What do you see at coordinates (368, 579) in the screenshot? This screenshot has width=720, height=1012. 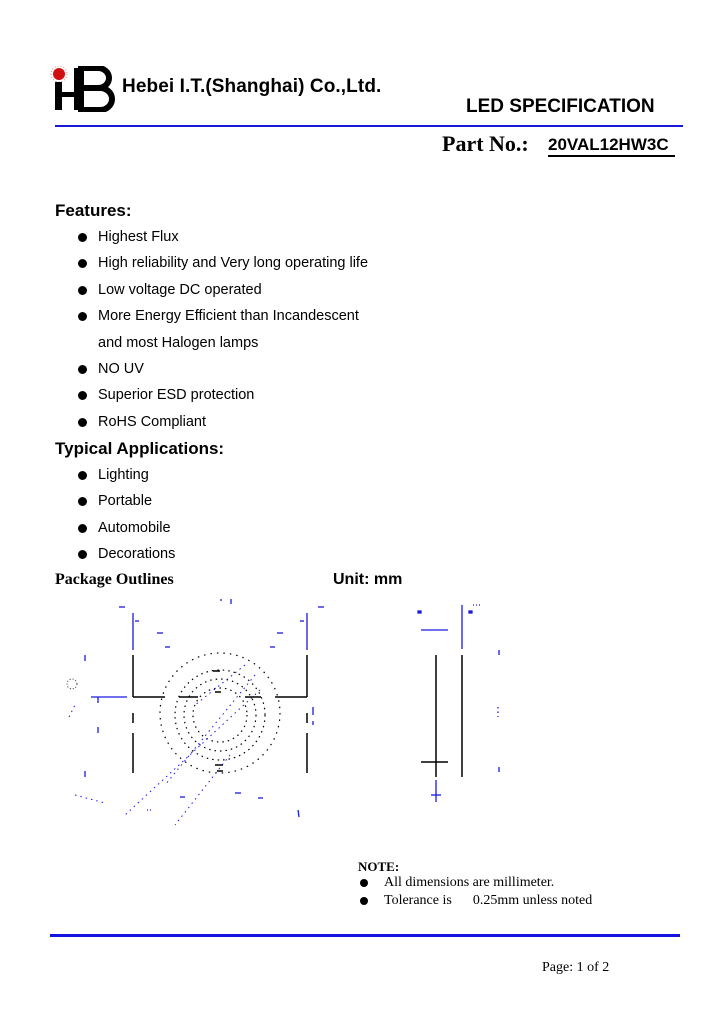 I see `unit-label: Unit: mm` at bounding box center [368, 579].